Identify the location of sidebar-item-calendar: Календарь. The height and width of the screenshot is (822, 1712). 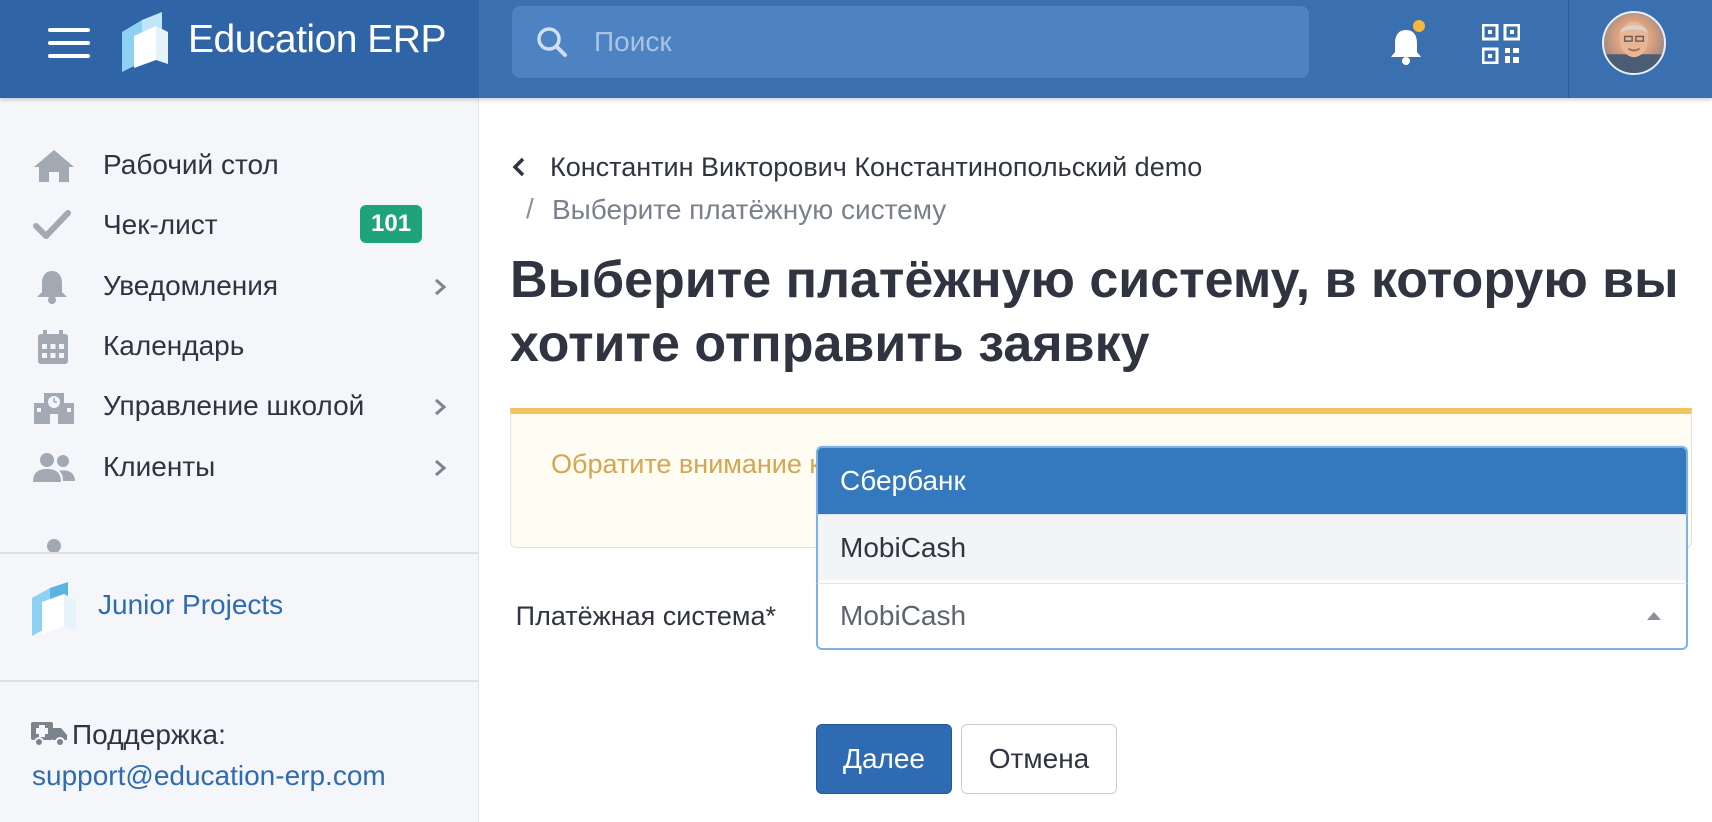
(239, 345).